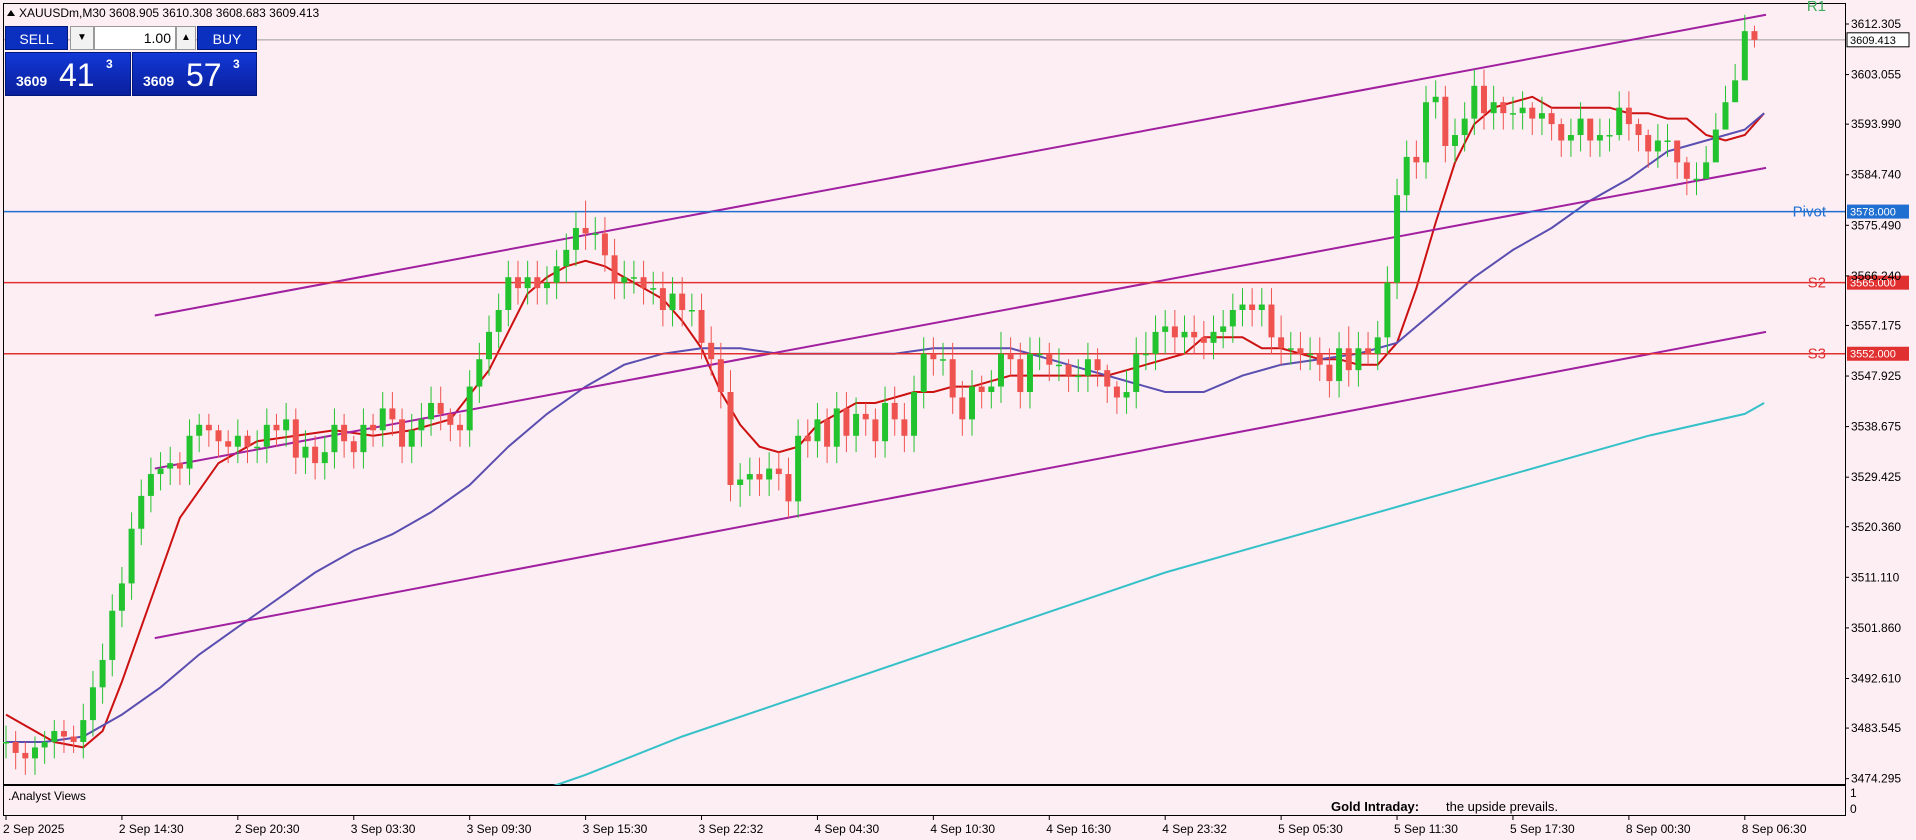 This screenshot has width=1916, height=840. I want to click on gold-intraday-label: Gold Intraday:, so click(1375, 806).